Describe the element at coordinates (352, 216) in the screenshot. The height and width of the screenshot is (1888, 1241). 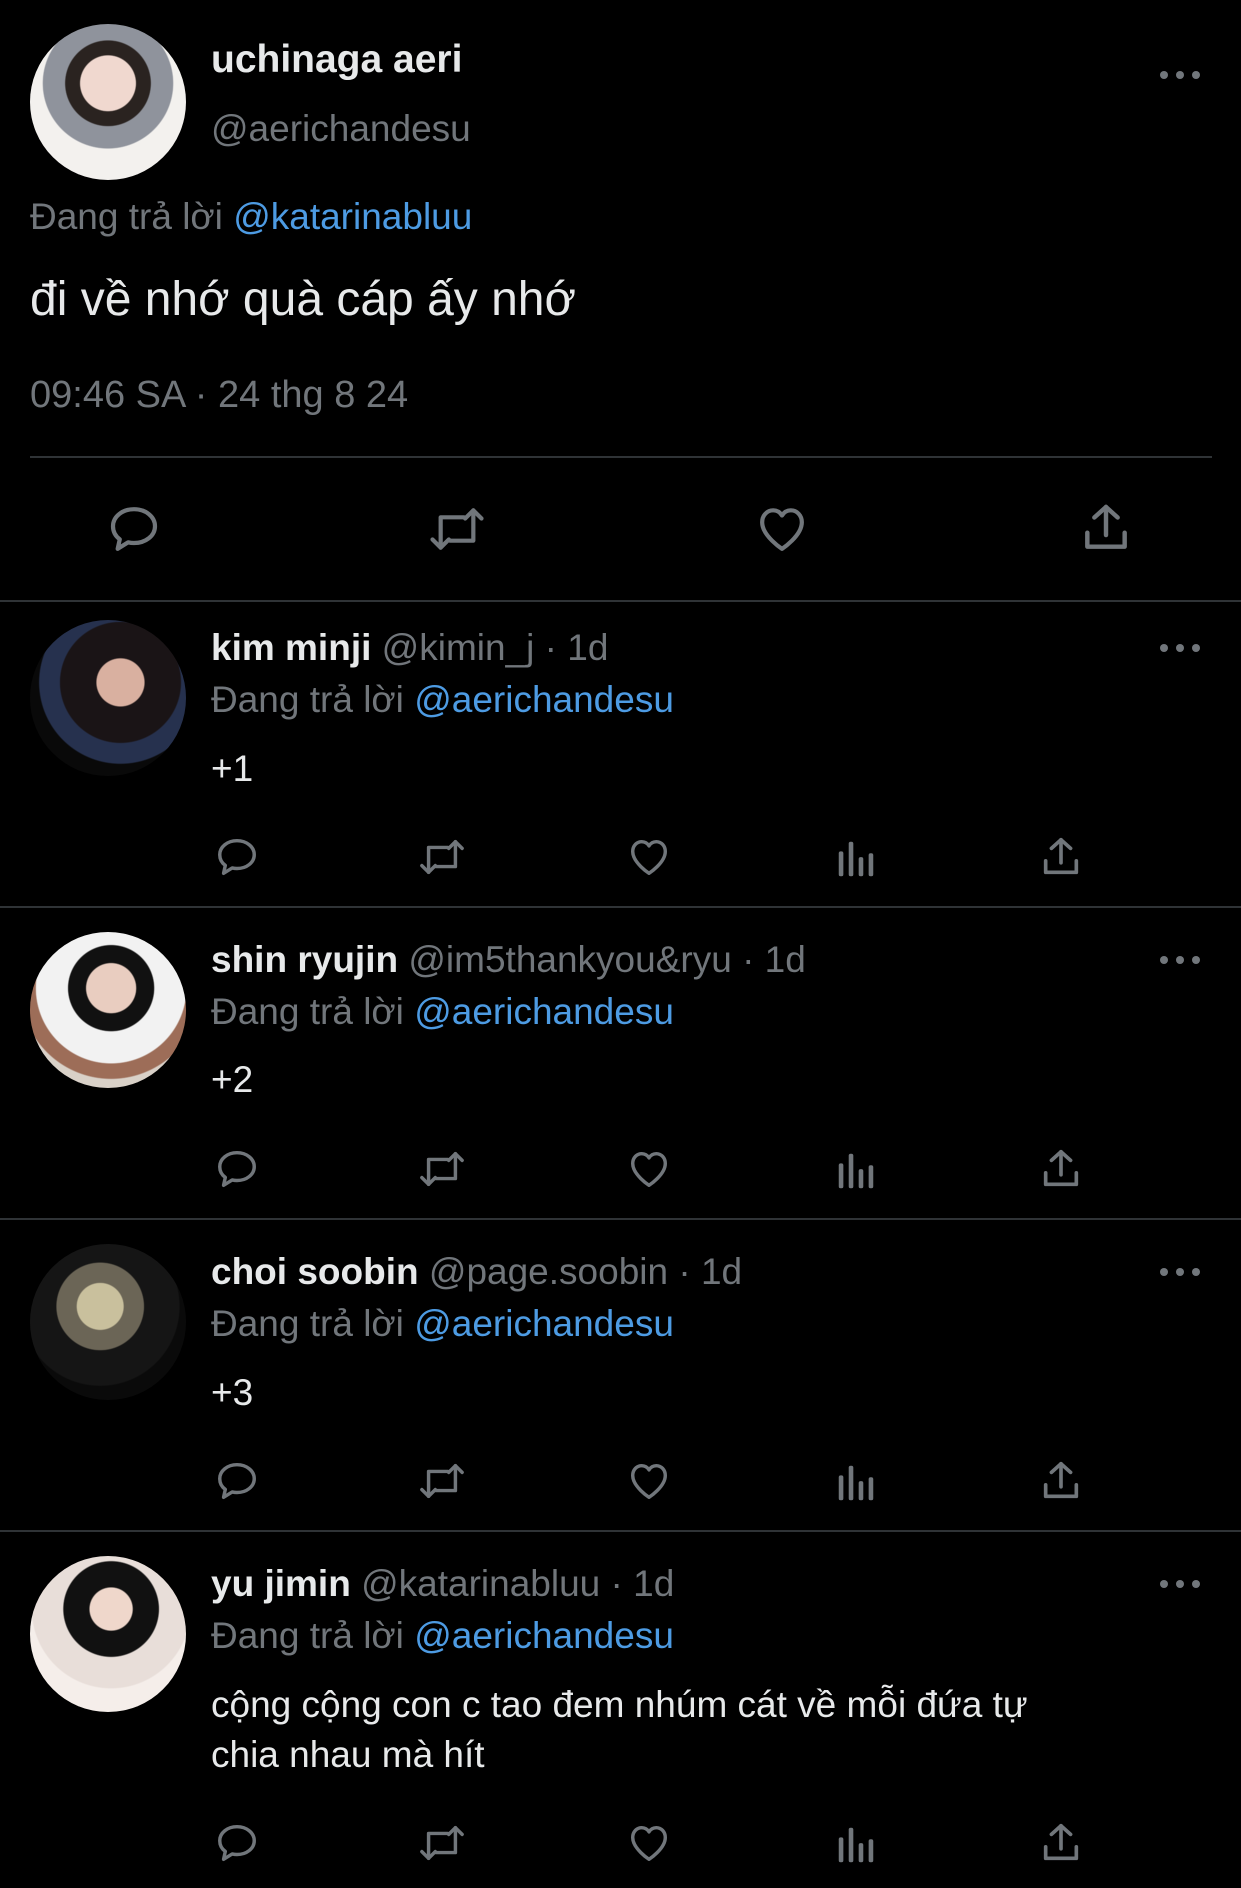
I see `replying-to-link: @katarinabluu` at that location.